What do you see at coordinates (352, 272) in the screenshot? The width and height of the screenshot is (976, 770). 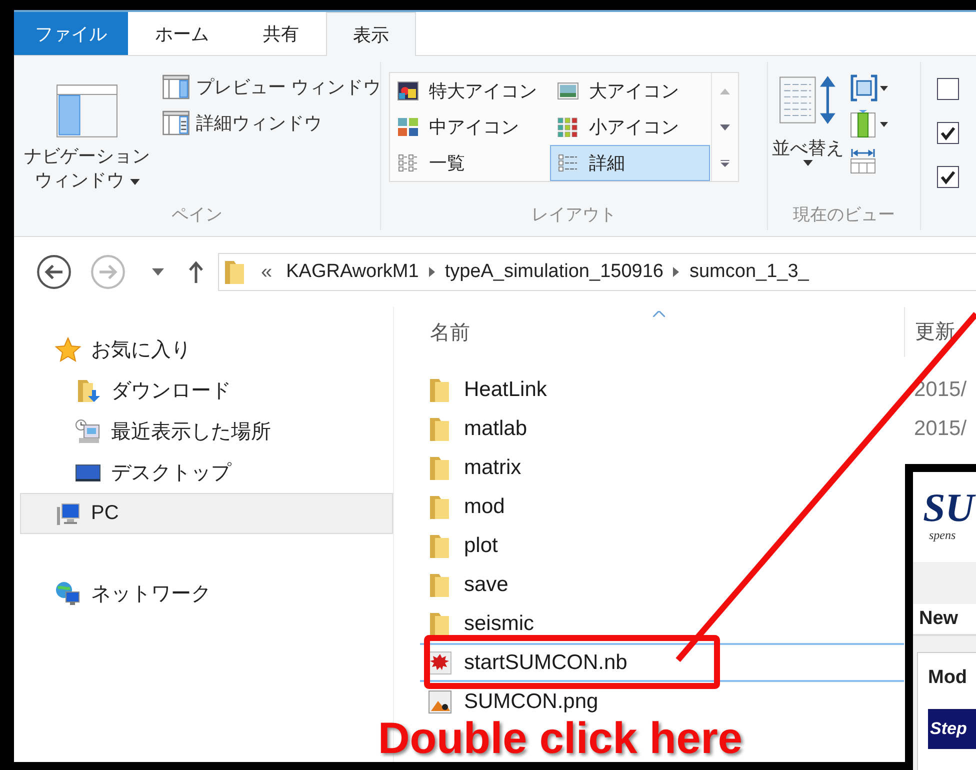 I see `breadcrumb: KAGRAworkM1` at bounding box center [352, 272].